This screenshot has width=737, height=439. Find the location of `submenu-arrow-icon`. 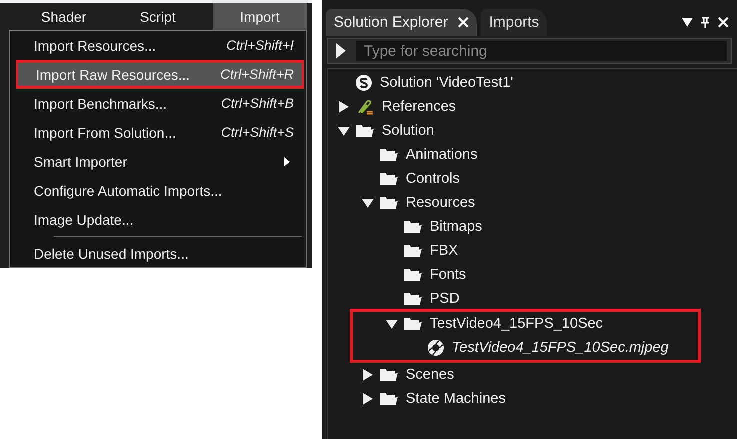

submenu-arrow-icon is located at coordinates (287, 161).